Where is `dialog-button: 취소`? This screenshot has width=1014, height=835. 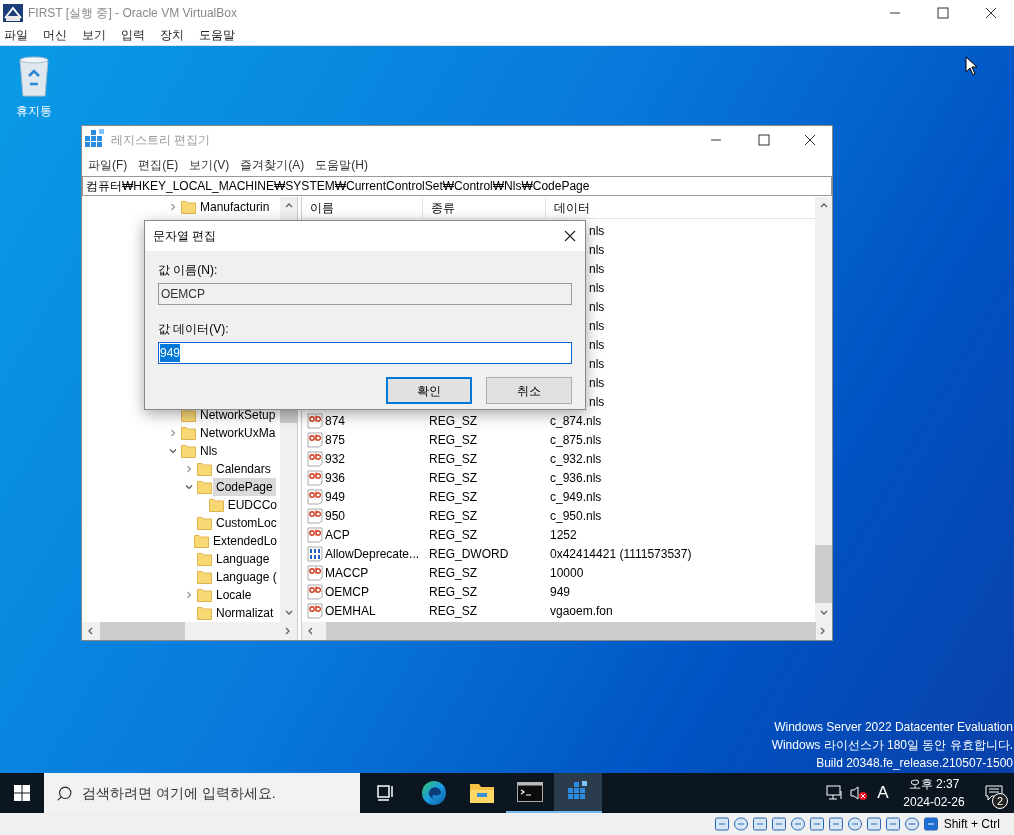
dialog-button: 취소 is located at coordinates (529, 390).